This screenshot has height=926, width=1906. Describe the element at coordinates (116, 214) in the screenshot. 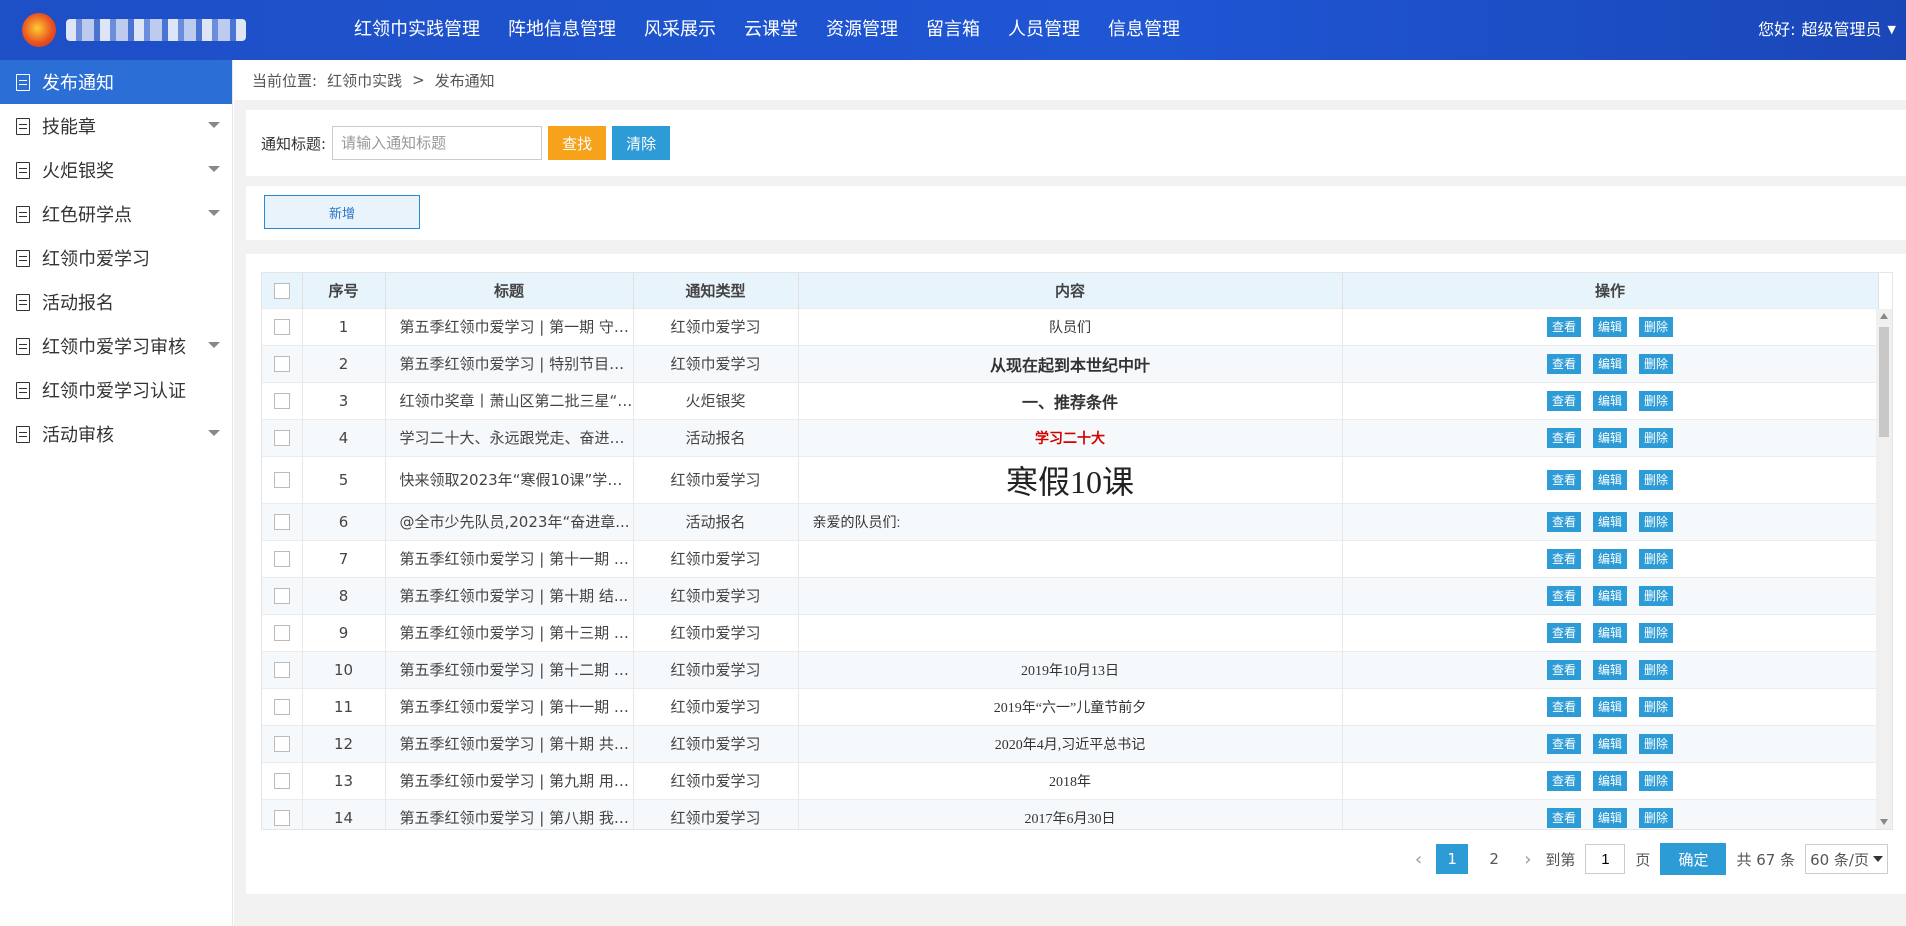

I see `sidebar-item-3: 红色研学点` at that location.